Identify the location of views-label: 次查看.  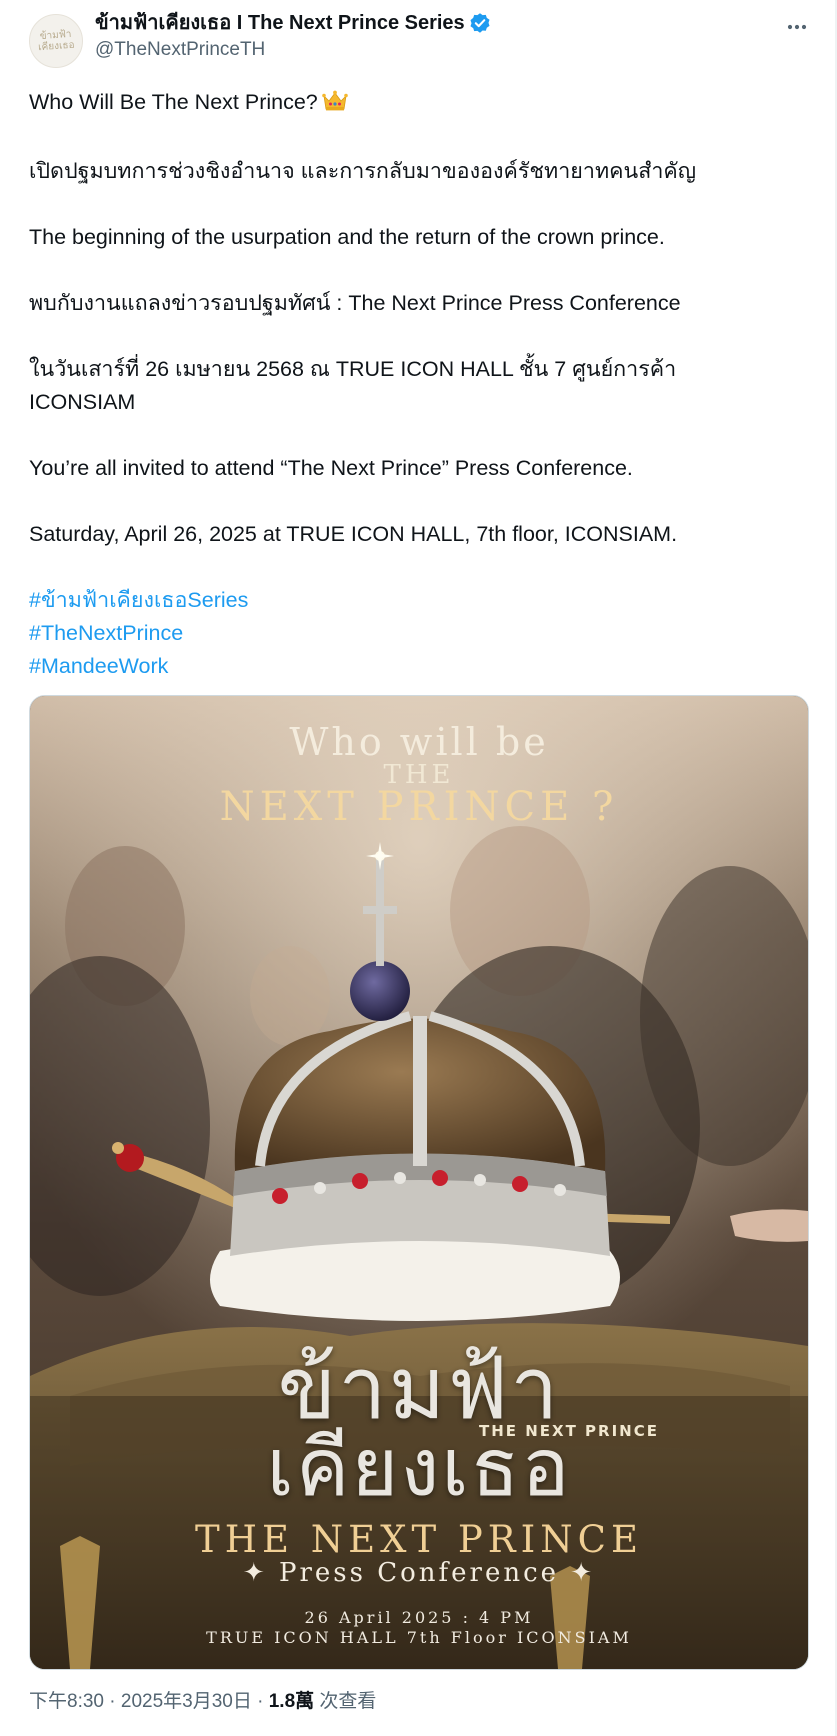
(345, 1701).